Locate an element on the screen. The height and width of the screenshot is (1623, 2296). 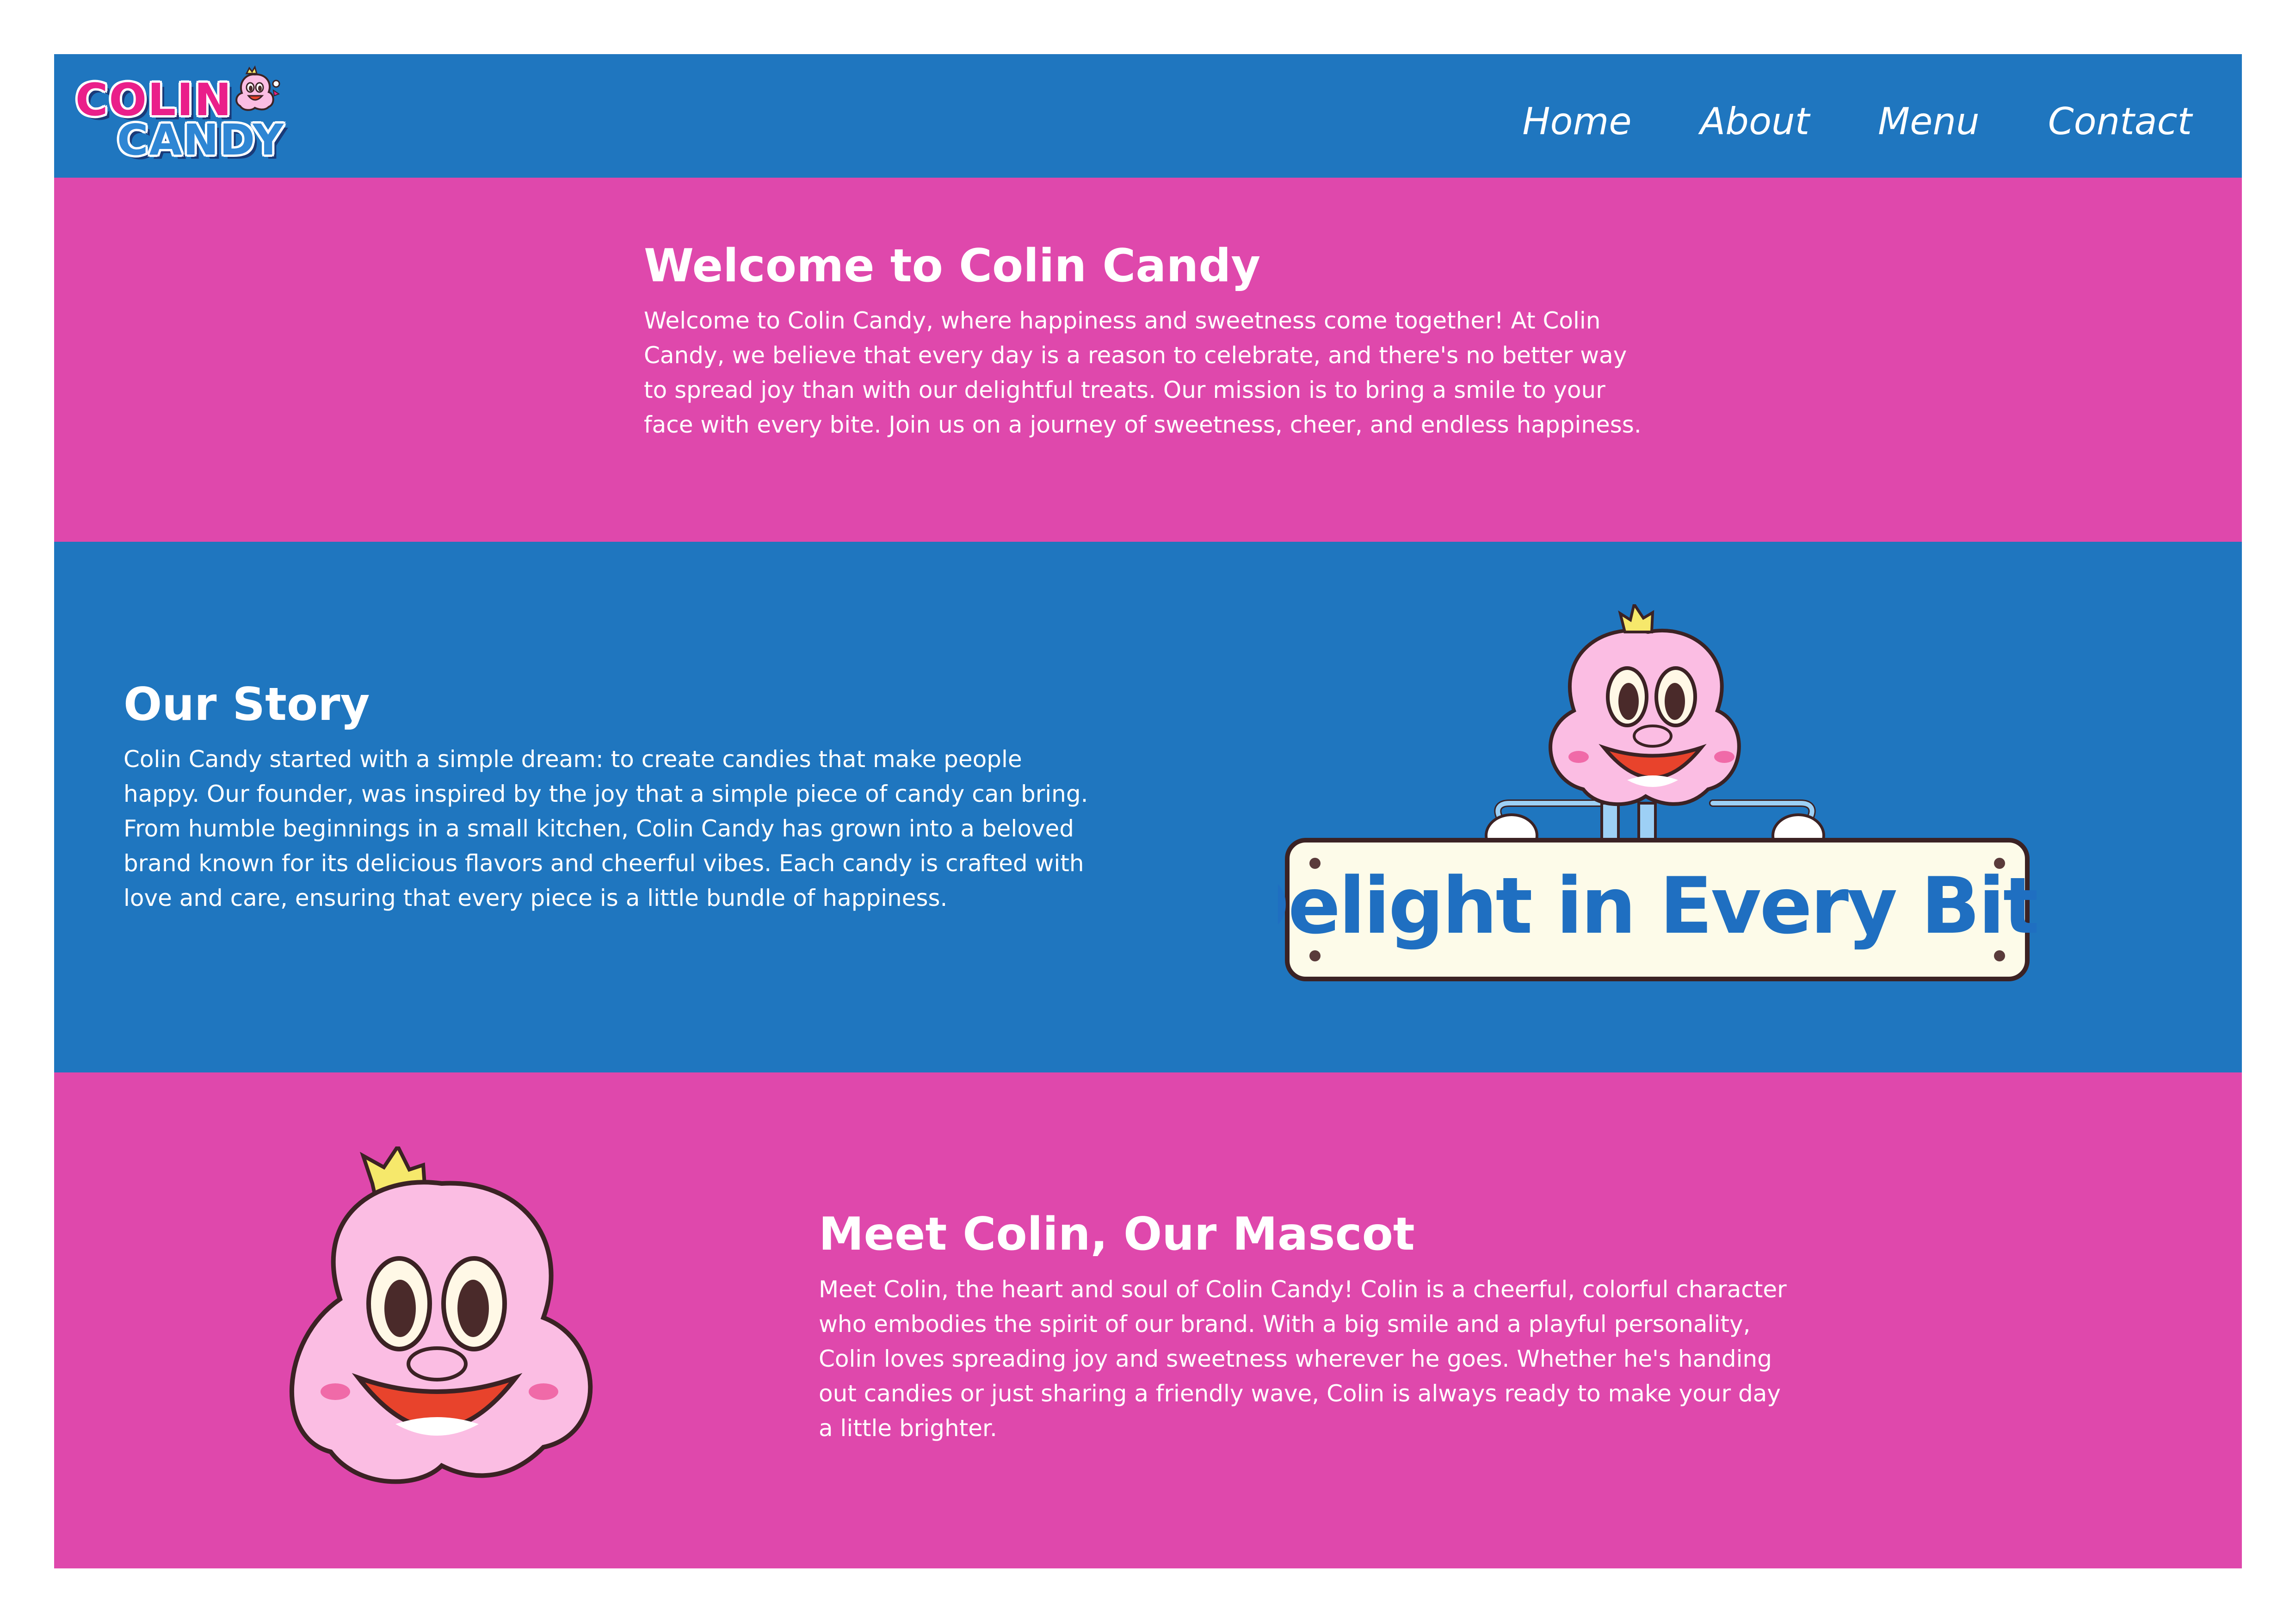
mascot-title: Meet Colin, Our Mascot is located at coordinates (1117, 1234).